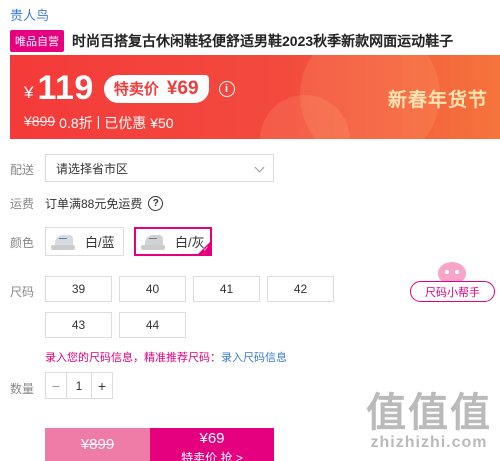 The width and height of the screenshot is (500, 461). I want to click on size-helper-label: 尺码小帮手, so click(452, 291).